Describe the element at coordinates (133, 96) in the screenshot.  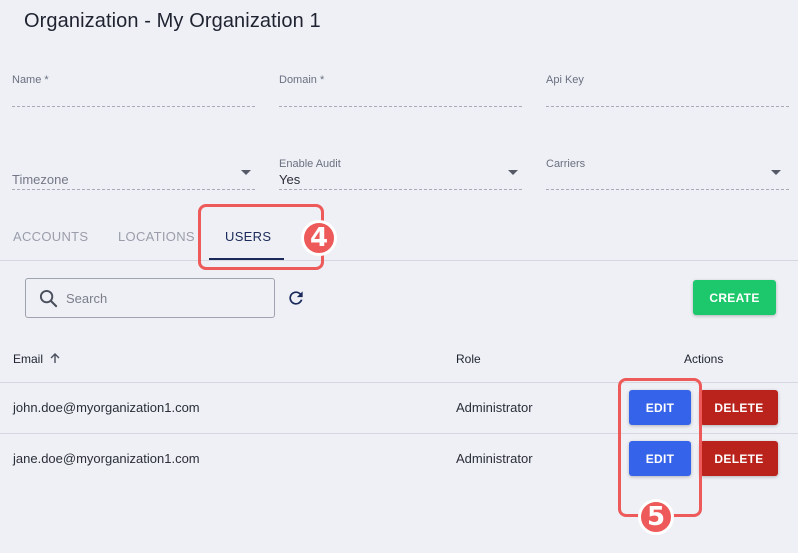
I see `name-value` at that location.